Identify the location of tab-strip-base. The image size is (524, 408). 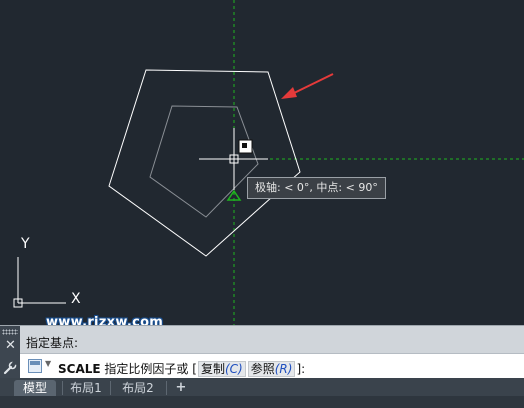
(262, 402).